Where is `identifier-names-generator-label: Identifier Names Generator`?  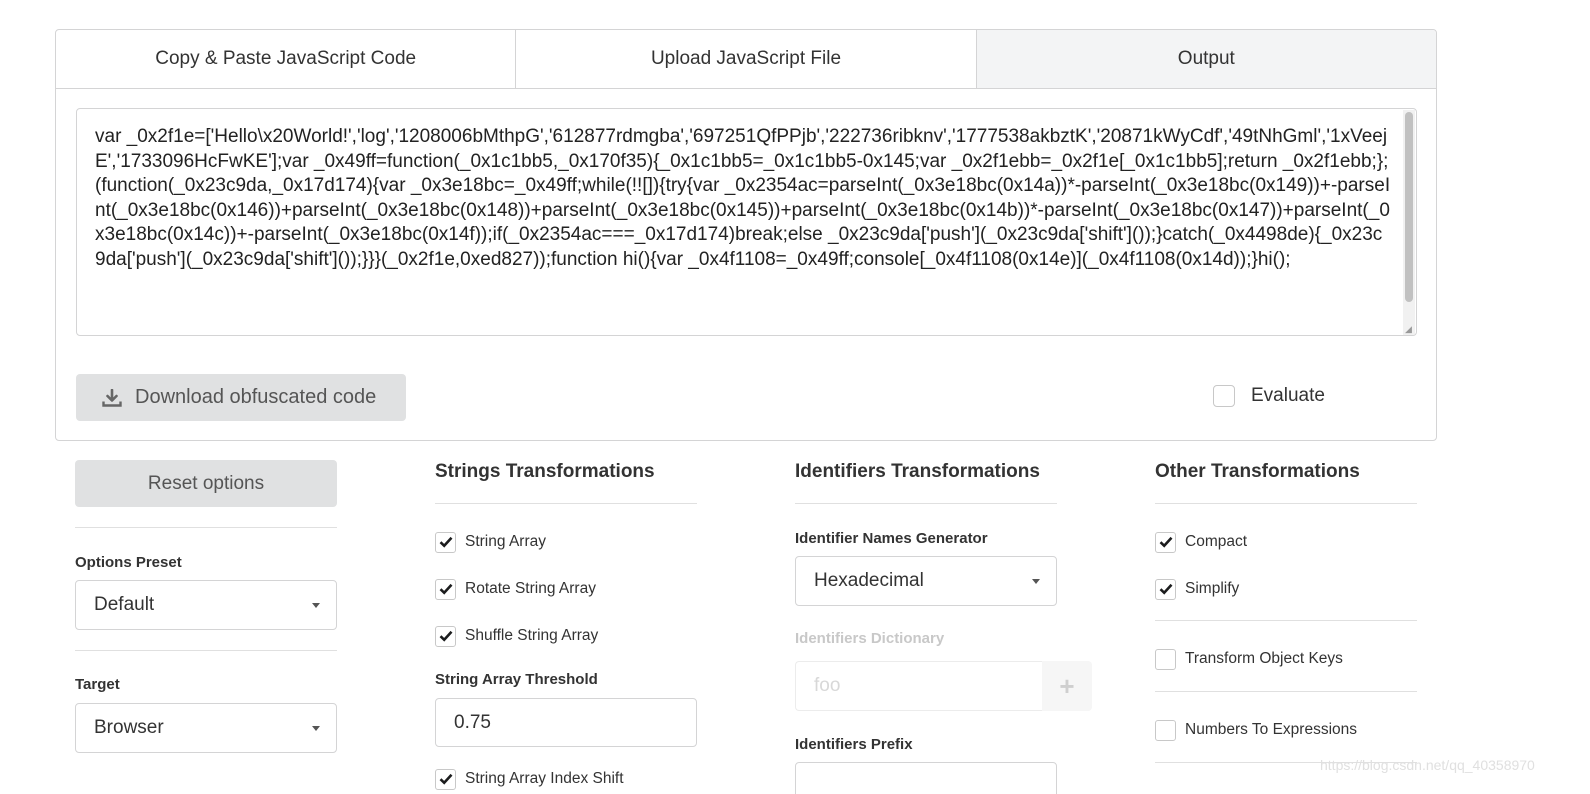
identifier-names-generator-label: Identifier Names Generator is located at coordinates (891, 538).